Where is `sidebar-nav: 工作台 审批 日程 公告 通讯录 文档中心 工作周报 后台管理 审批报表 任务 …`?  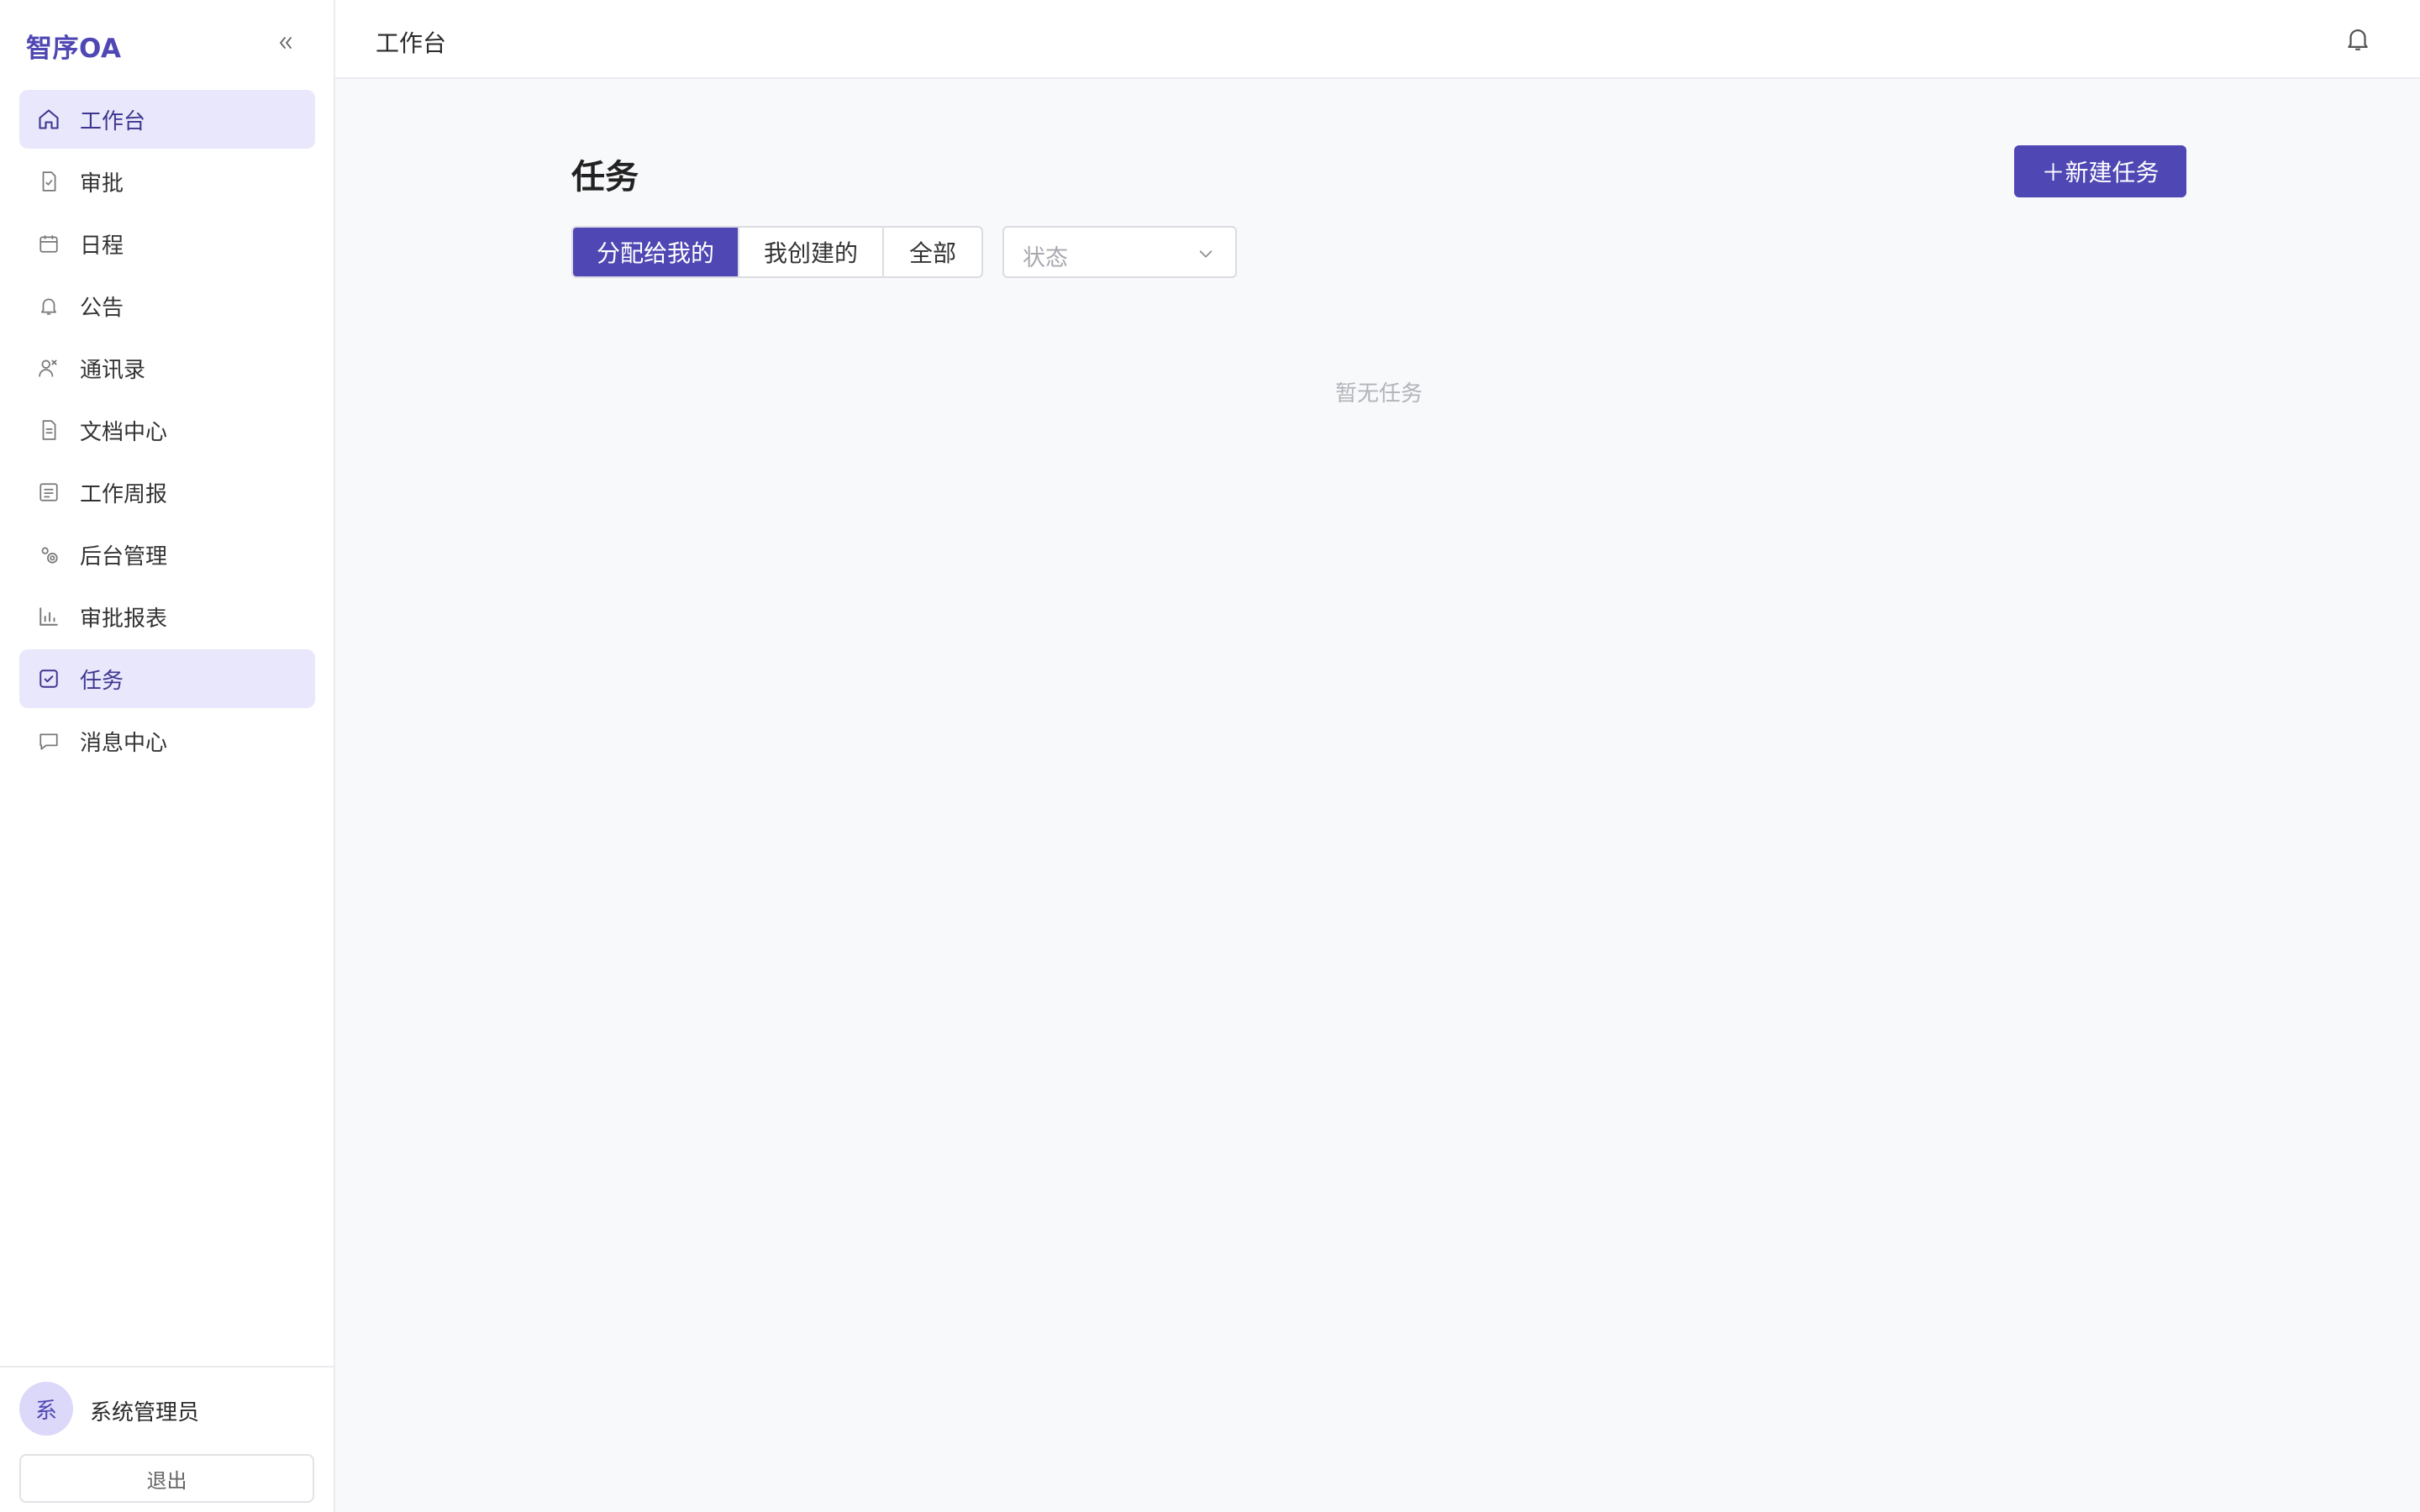
sidebar-nav: 工作台 审批 日程 公告 通讯录 文档中心 工作周报 后台管理 审批报表 任务 … is located at coordinates (167, 432).